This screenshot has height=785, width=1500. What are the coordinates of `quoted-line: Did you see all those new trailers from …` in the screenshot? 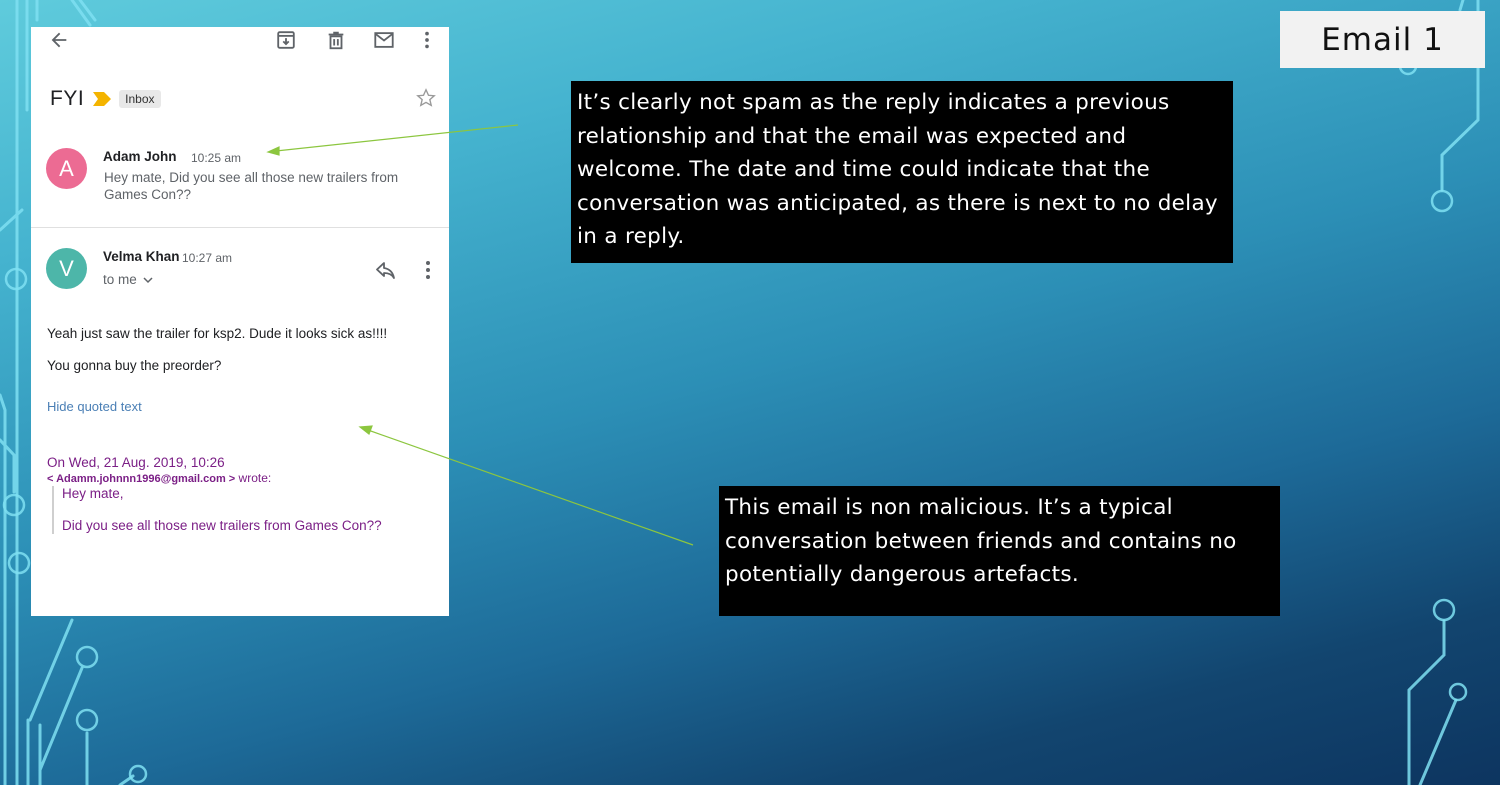 It's located at (222, 525).